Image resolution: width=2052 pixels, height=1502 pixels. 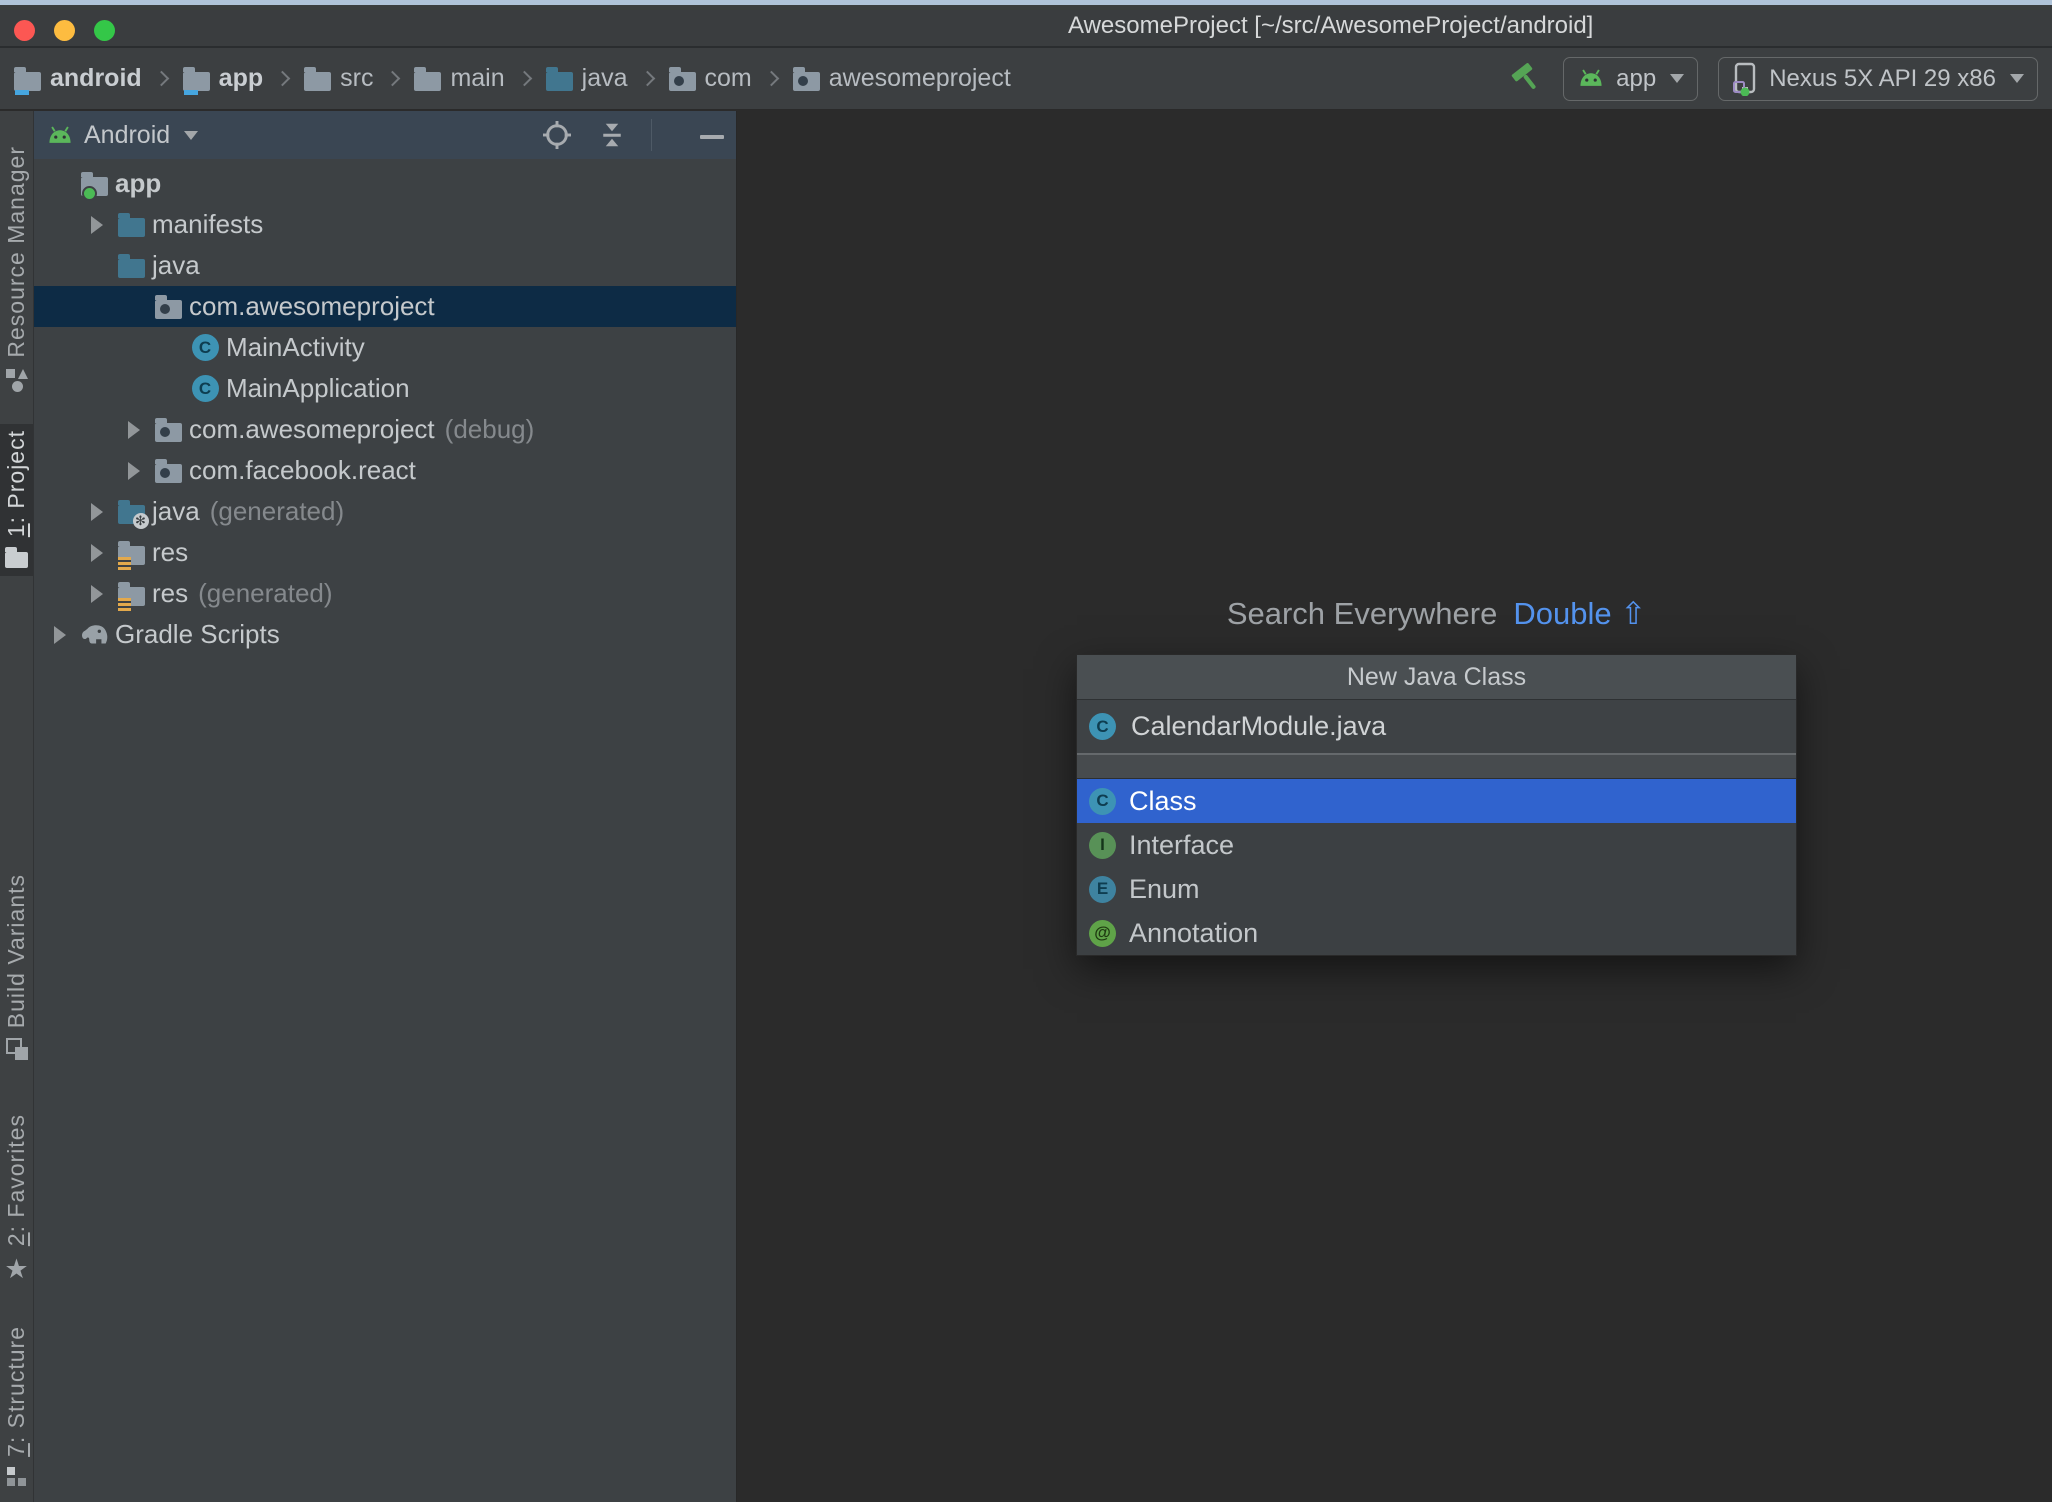 I want to click on breadcrumb-item-src: src, so click(x=338, y=78).